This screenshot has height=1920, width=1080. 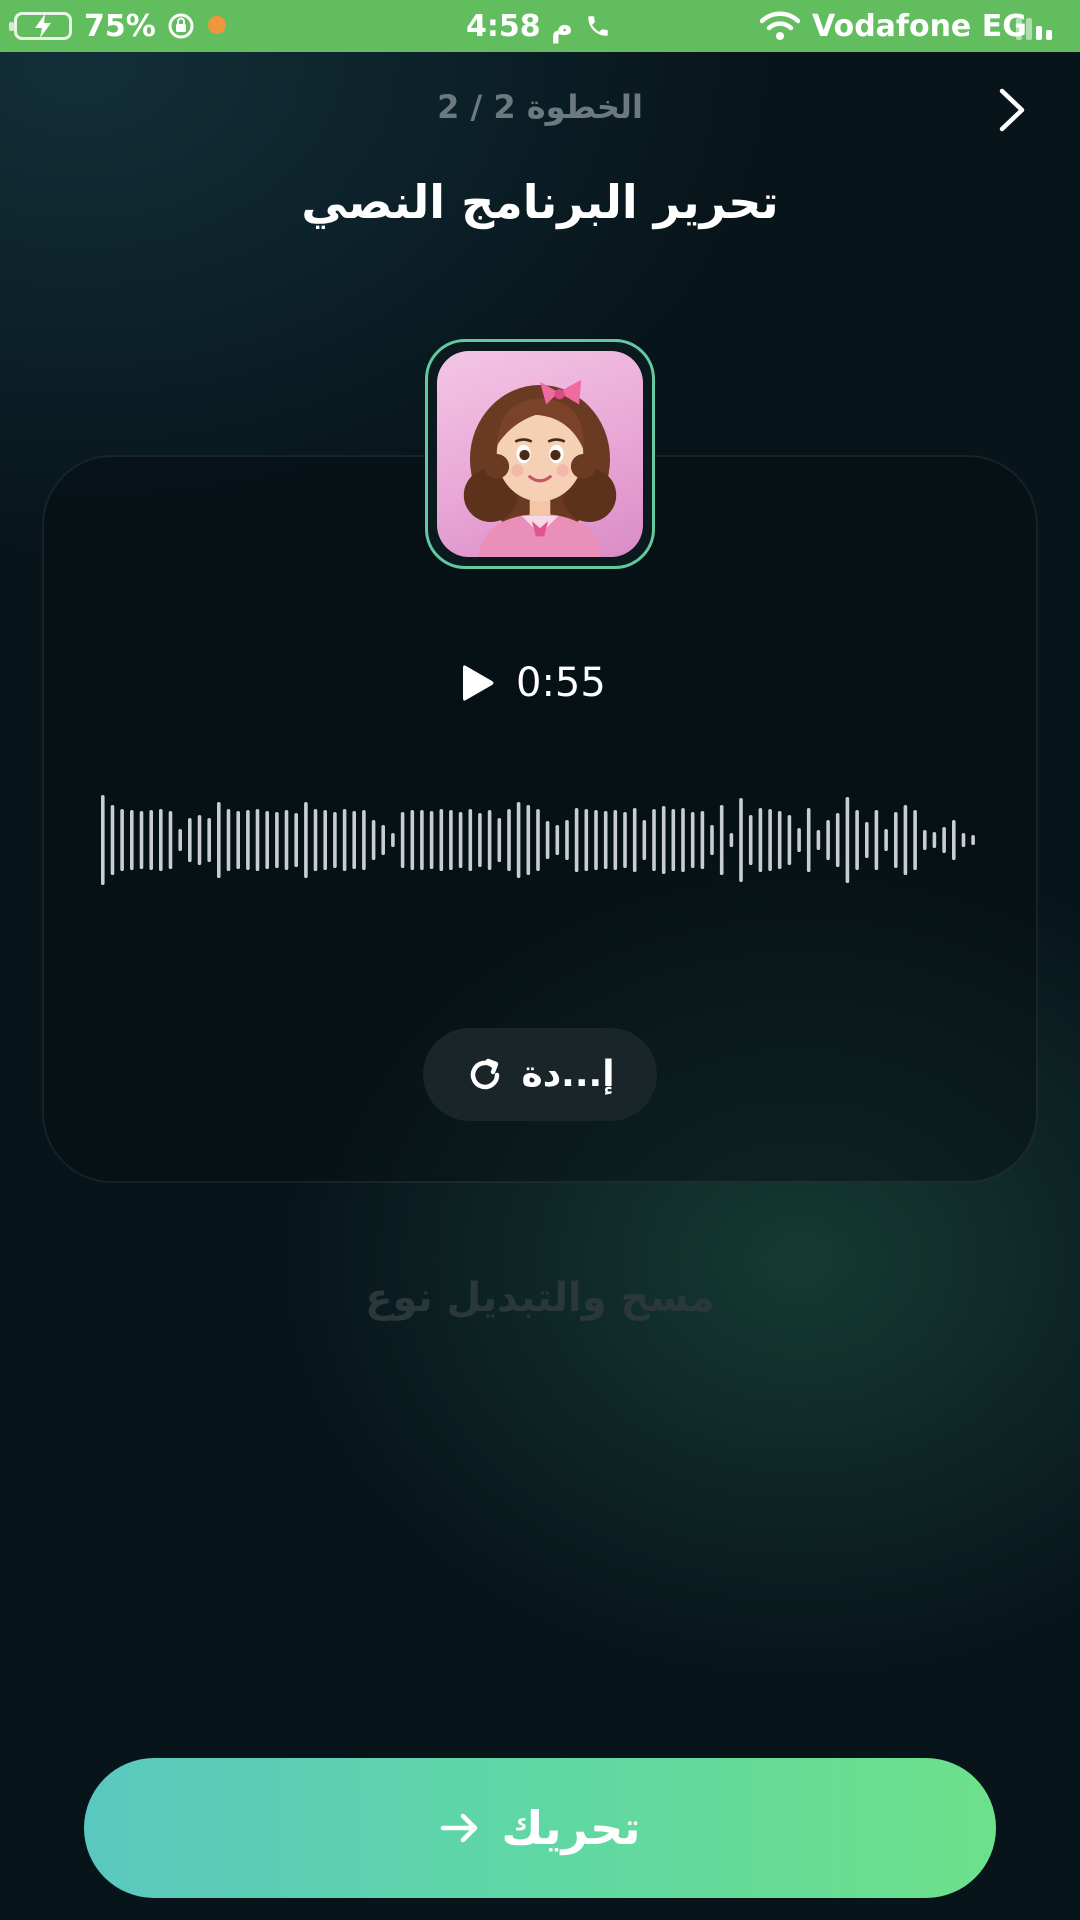 I want to click on animate-button: تحريك, so click(x=540, y=1828).